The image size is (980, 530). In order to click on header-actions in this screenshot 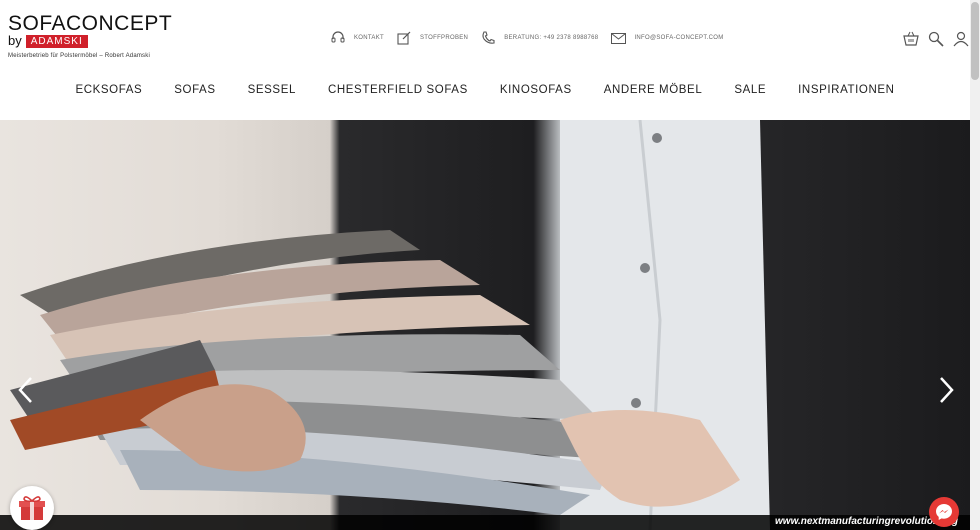, I will do `click(935, 38)`.